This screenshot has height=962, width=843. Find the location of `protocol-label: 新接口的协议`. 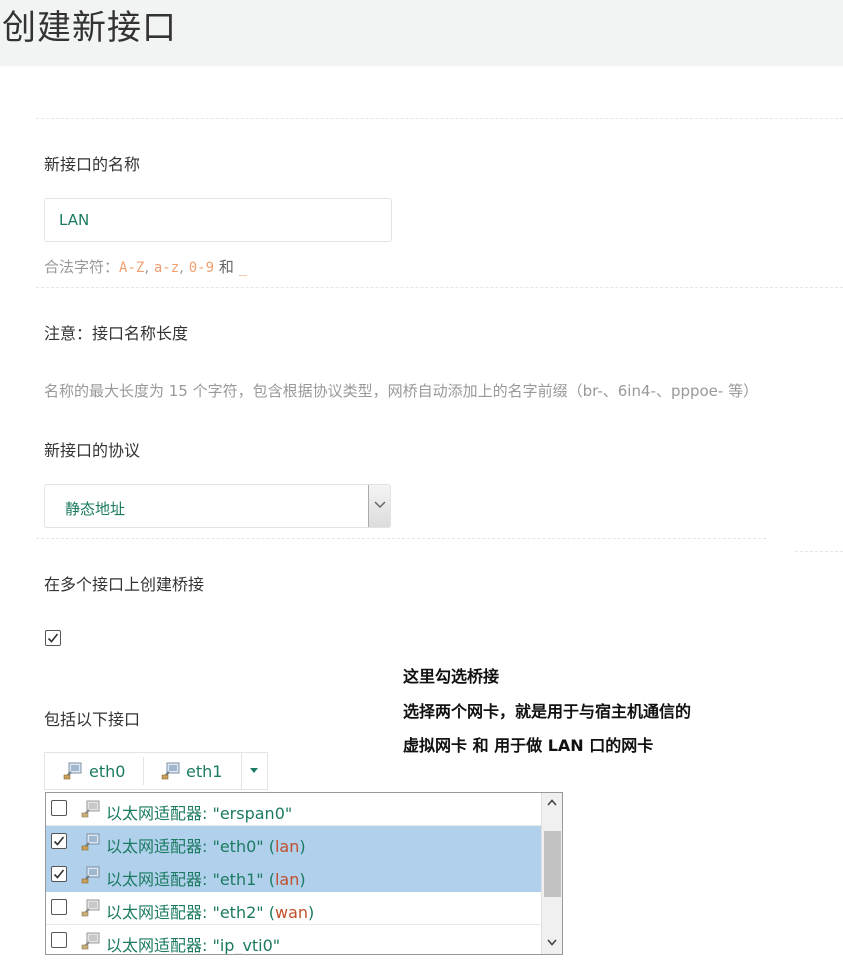

protocol-label: 新接口的协议 is located at coordinates (92, 450).